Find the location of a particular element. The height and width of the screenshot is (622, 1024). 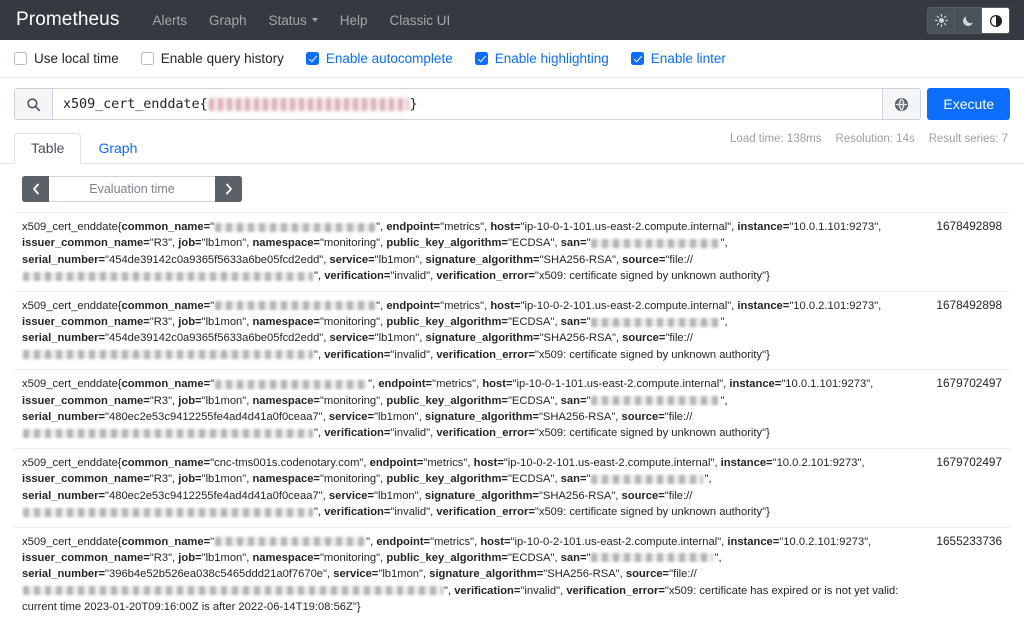

nav-link-status: Status is located at coordinates (293, 20).